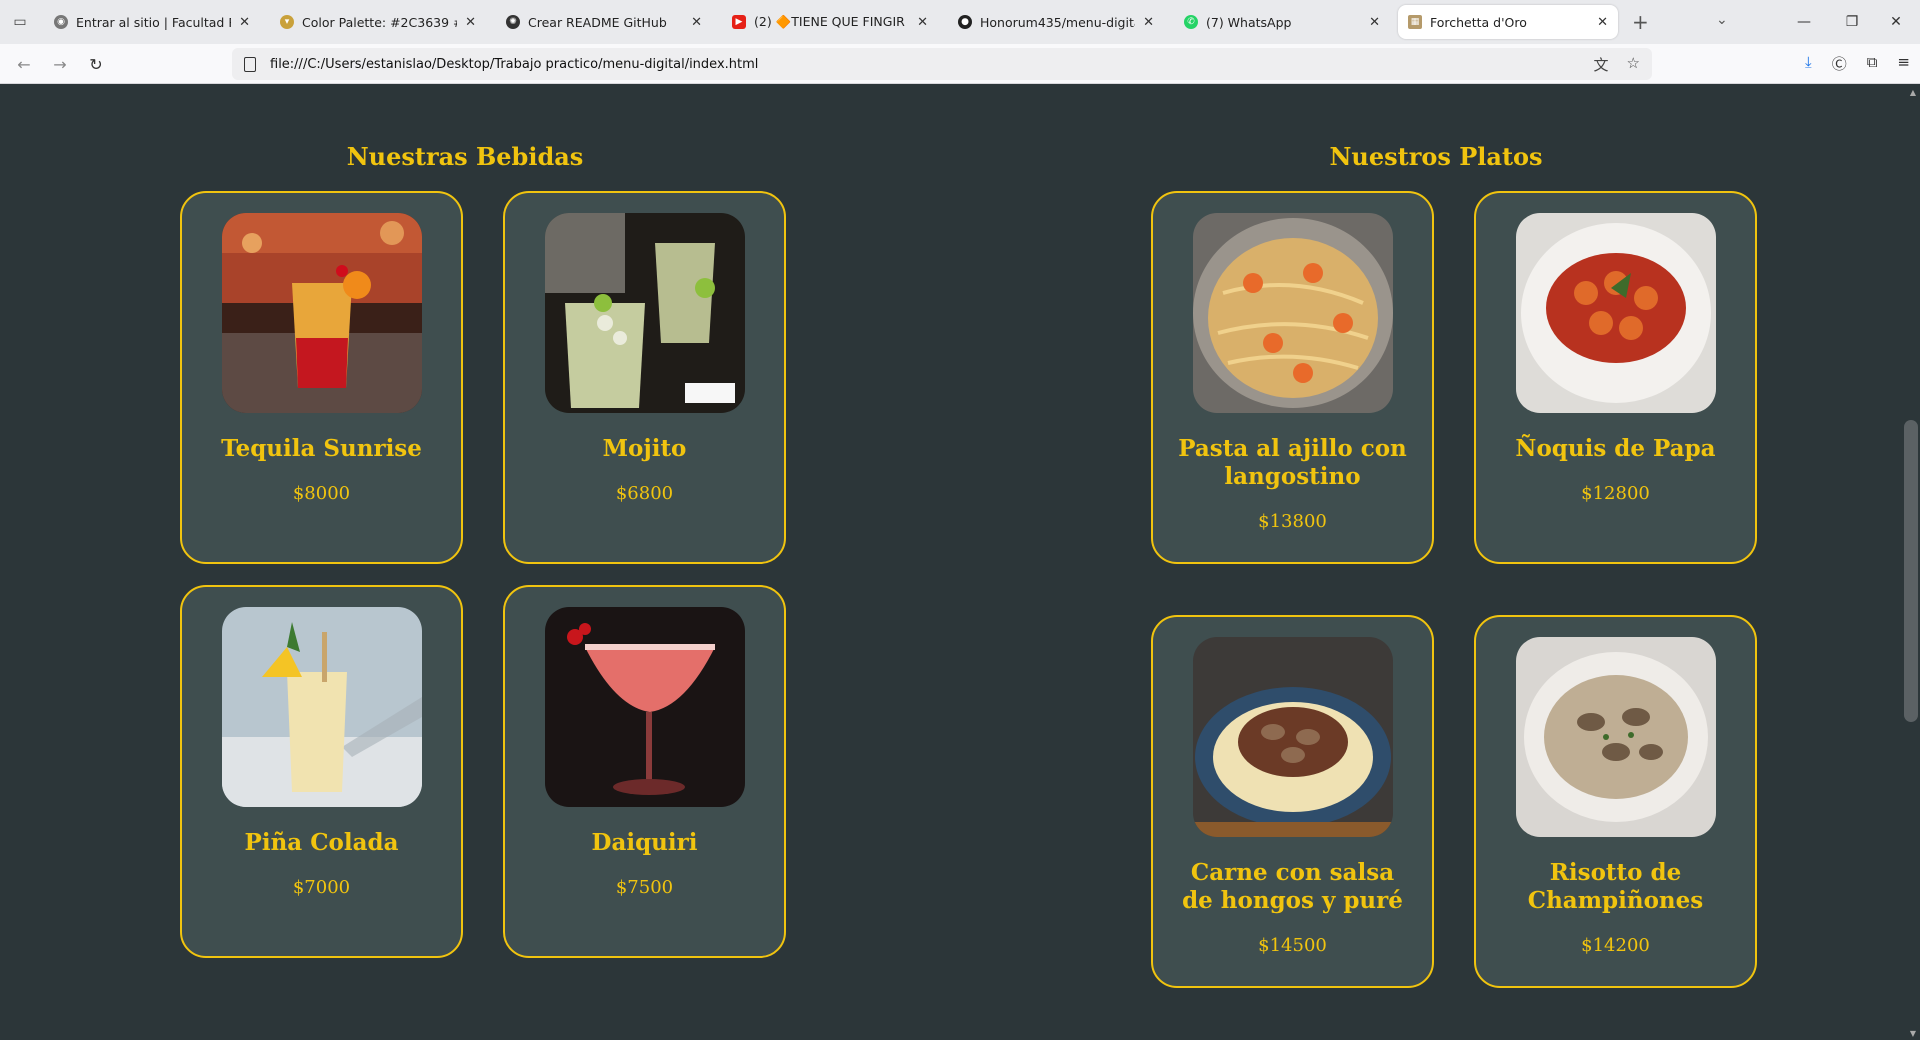 This screenshot has height=1040, width=1920. Describe the element at coordinates (1191, 22) in the screenshot. I see `whatsapp-favicon-icon: ✆` at that location.